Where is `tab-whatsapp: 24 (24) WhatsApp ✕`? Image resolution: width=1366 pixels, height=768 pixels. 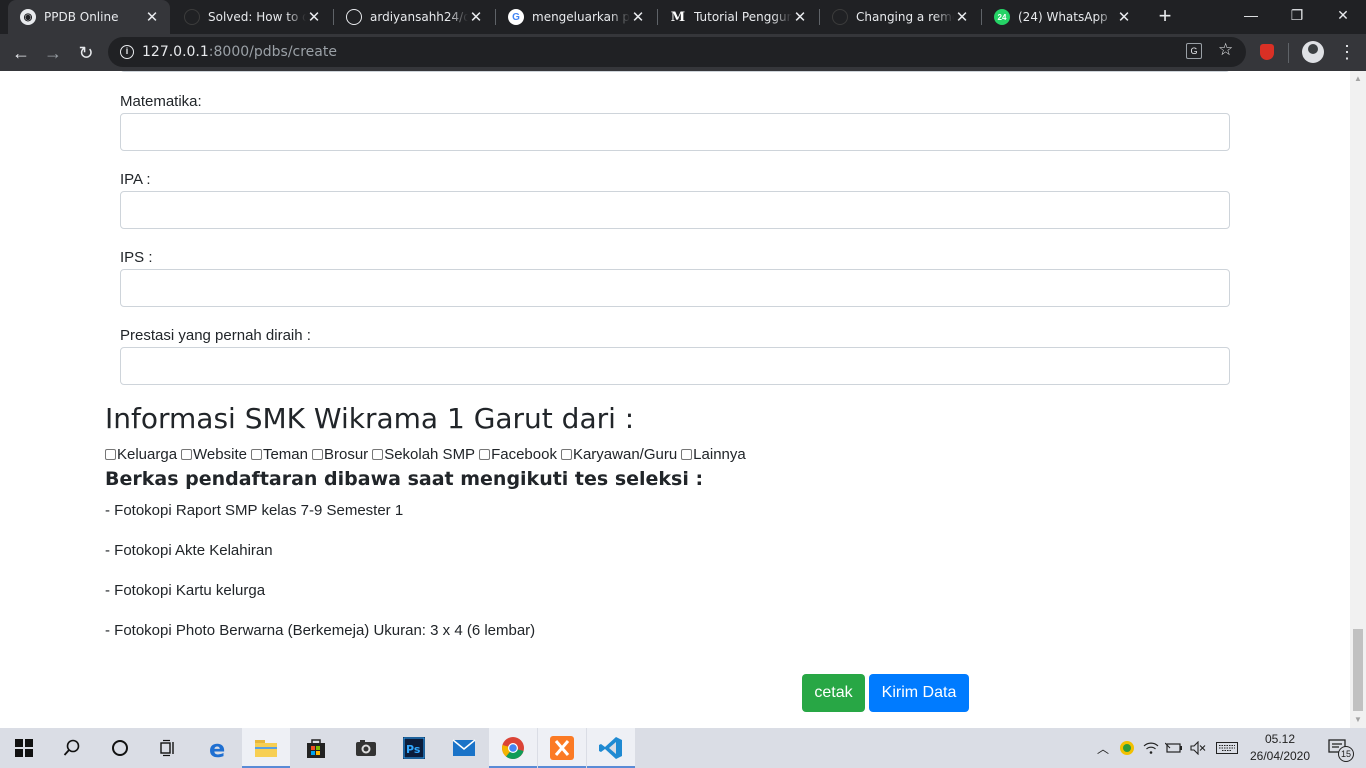
tab-whatsapp: 24 (24) WhatsApp ✕ is located at coordinates (1062, 17).